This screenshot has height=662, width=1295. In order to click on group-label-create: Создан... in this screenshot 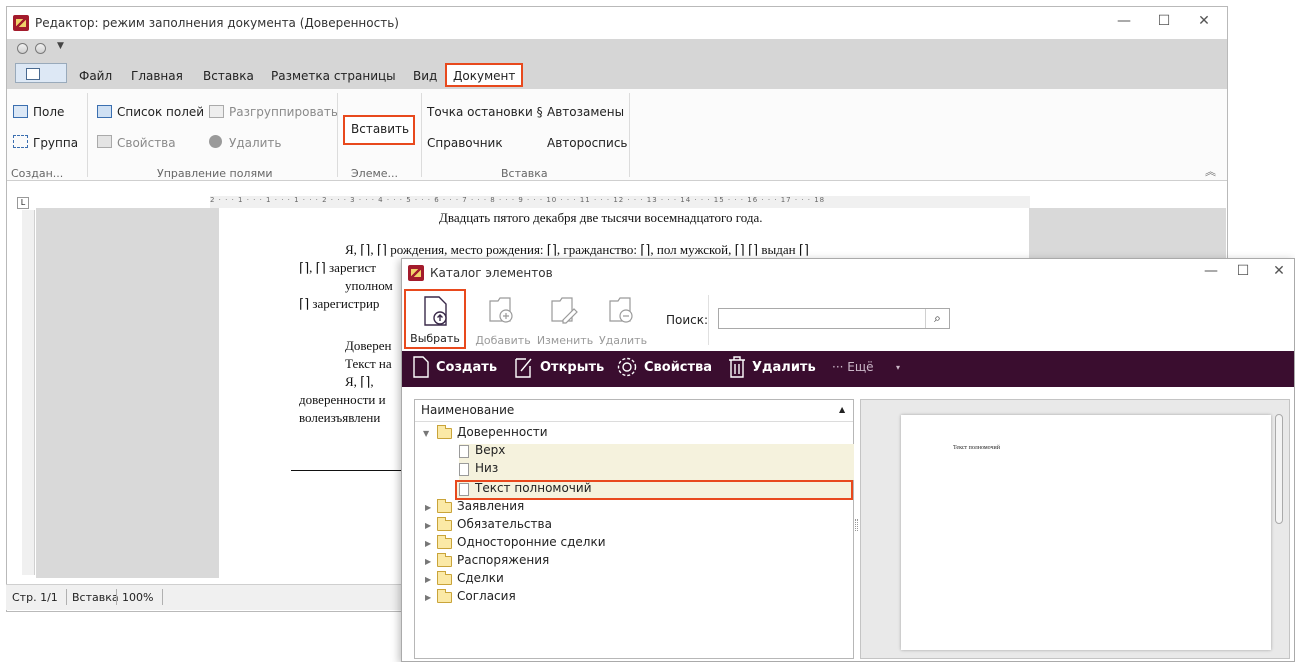, I will do `click(37, 173)`.